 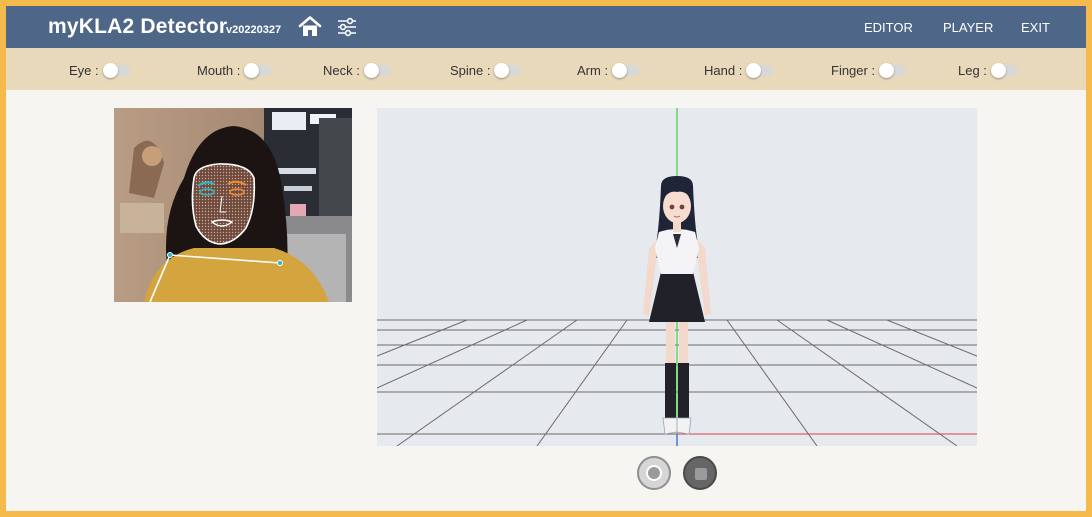 I want to click on toggle-arm-label: Arm :, so click(x=593, y=70).